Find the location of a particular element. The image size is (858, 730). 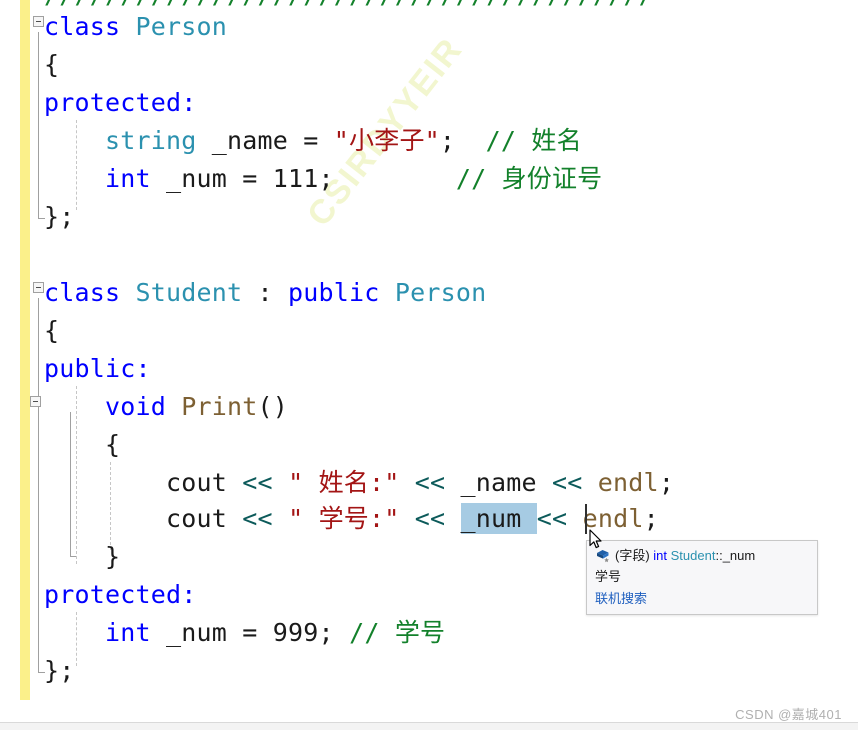

tooltip-online-search-link: 联机搜索 is located at coordinates (702, 598).